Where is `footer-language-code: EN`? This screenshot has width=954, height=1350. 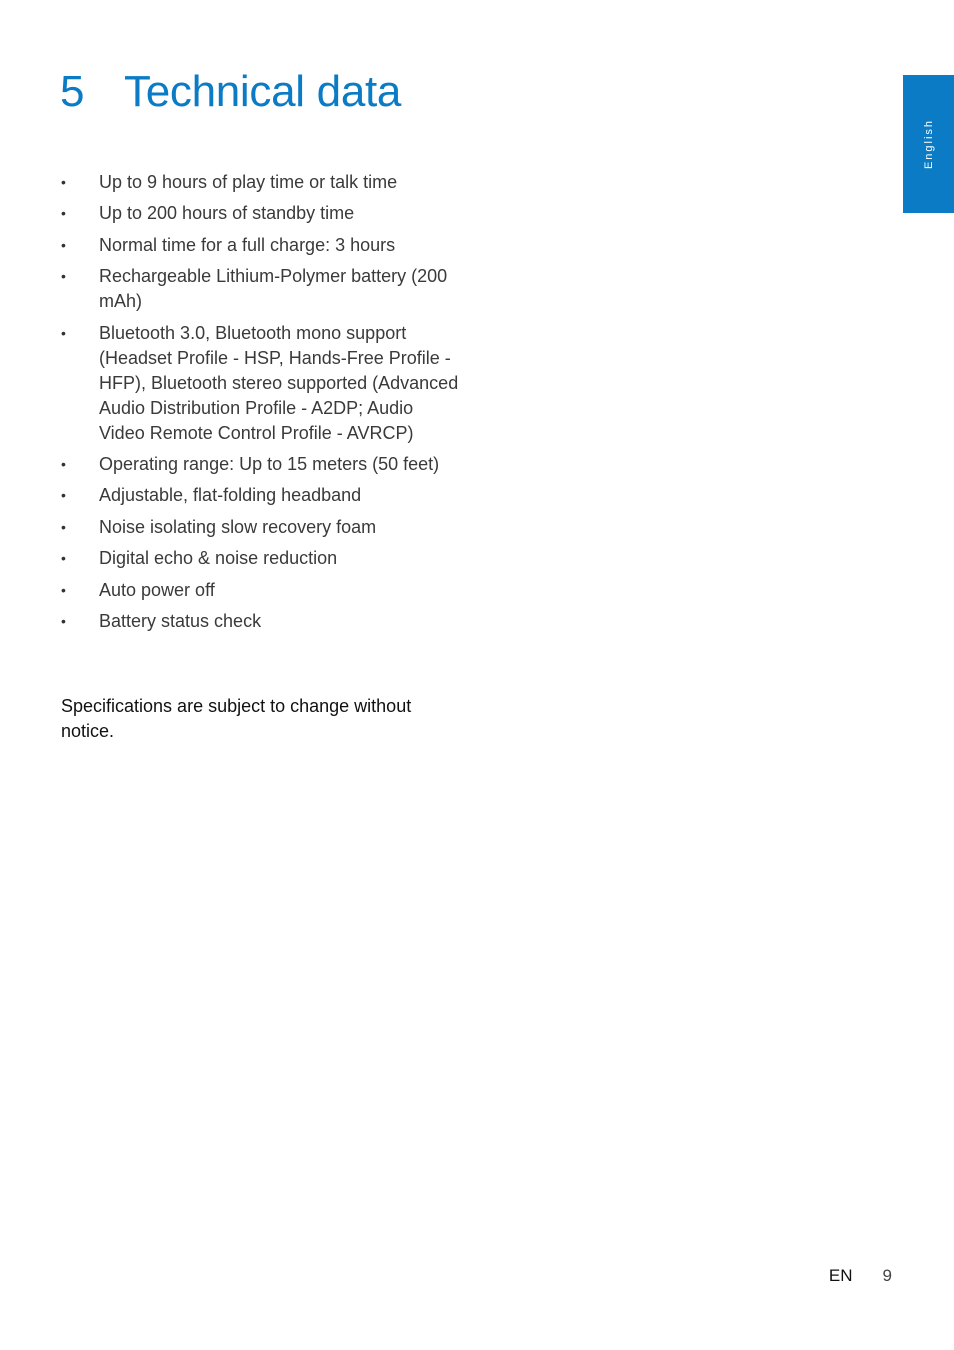 footer-language-code: EN is located at coordinates (840, 1275).